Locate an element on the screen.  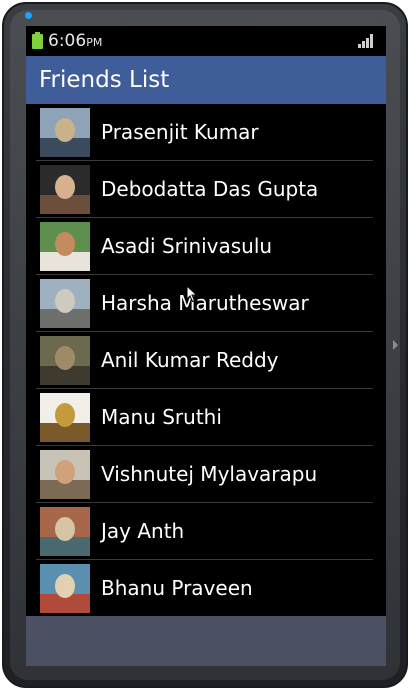
status-time-value: 6:06 is located at coordinates (67, 41).